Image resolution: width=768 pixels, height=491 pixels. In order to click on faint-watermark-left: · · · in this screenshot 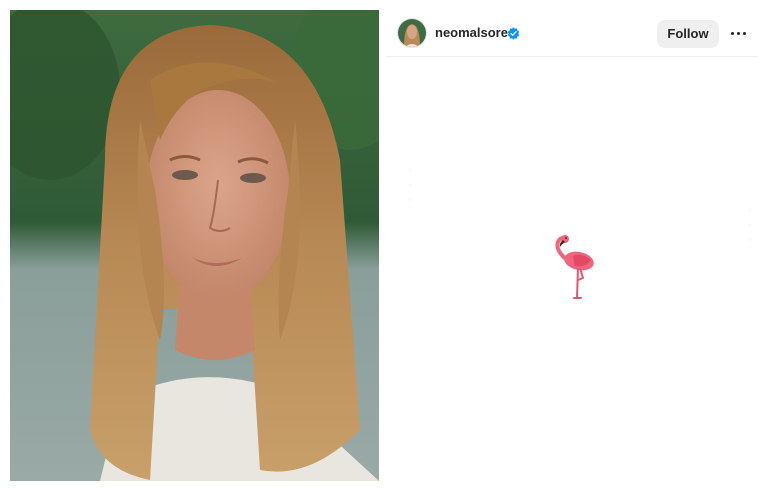, I will do `click(411, 186)`.